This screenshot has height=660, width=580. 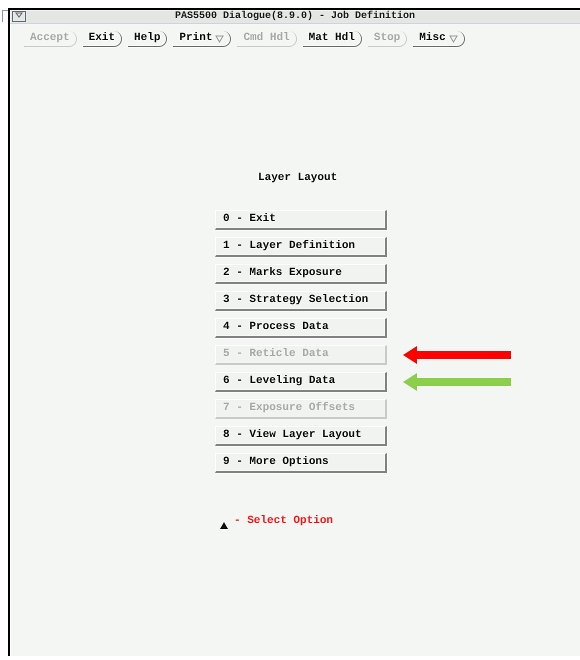 I want to click on prompt-text: - Select Option, so click(x=284, y=521).